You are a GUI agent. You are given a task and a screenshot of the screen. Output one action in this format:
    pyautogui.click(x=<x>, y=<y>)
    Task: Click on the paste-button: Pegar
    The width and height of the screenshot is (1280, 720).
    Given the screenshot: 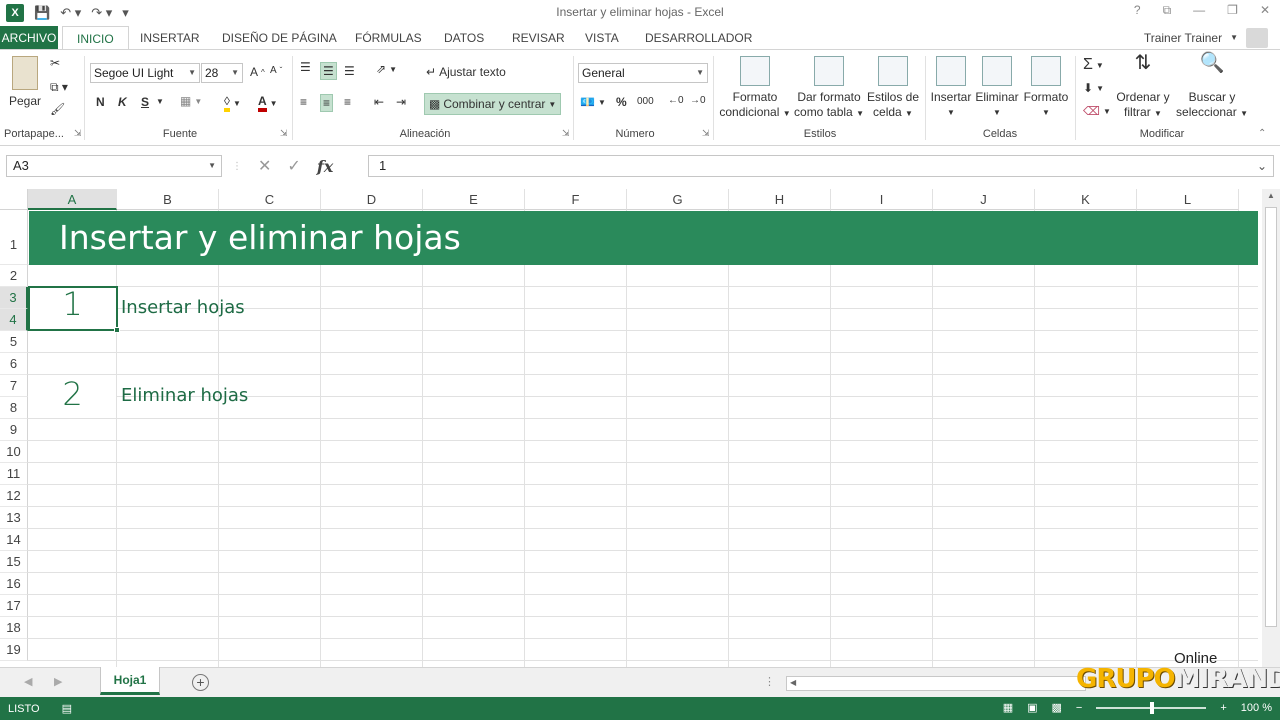 What is the action you would take?
    pyautogui.click(x=25, y=82)
    